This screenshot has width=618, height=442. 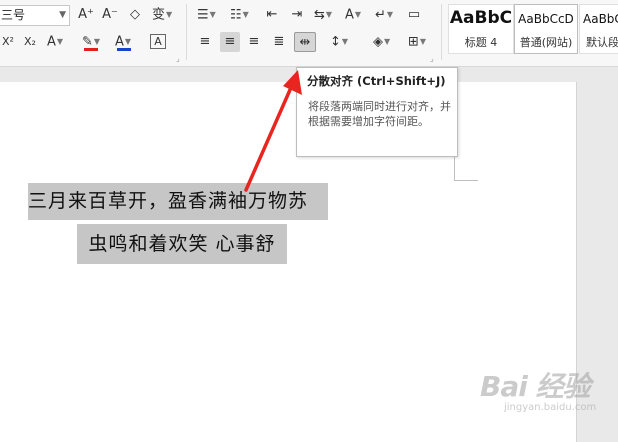 I want to click on font-size-value: 三号, so click(x=13, y=15).